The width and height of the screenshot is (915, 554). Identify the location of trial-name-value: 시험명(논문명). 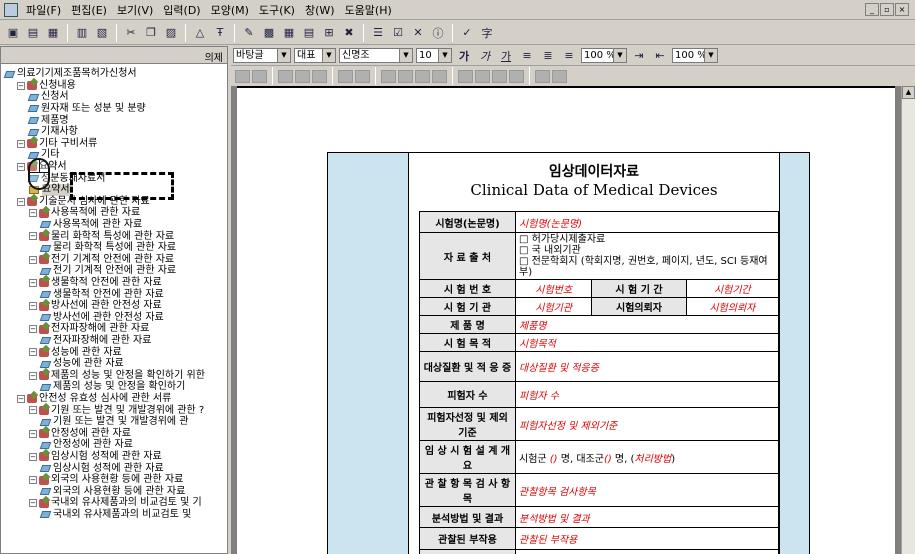
(647, 222).